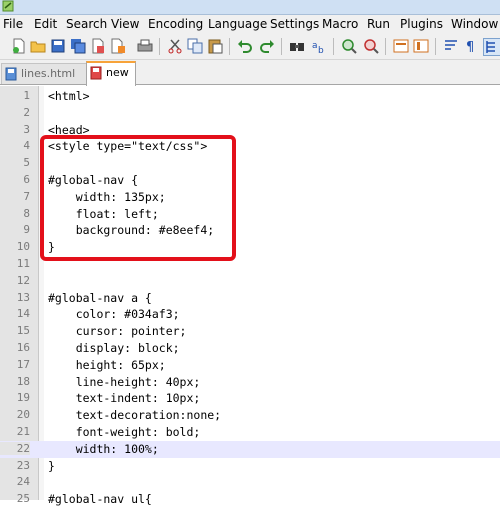  Describe the element at coordinates (145, 46) in the screenshot. I see `print-icon` at that location.